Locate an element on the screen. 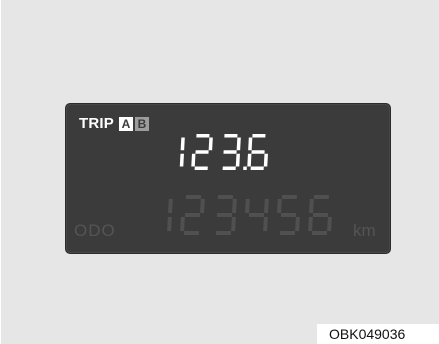  figure-code: OBK049036 is located at coordinates (378, 334).